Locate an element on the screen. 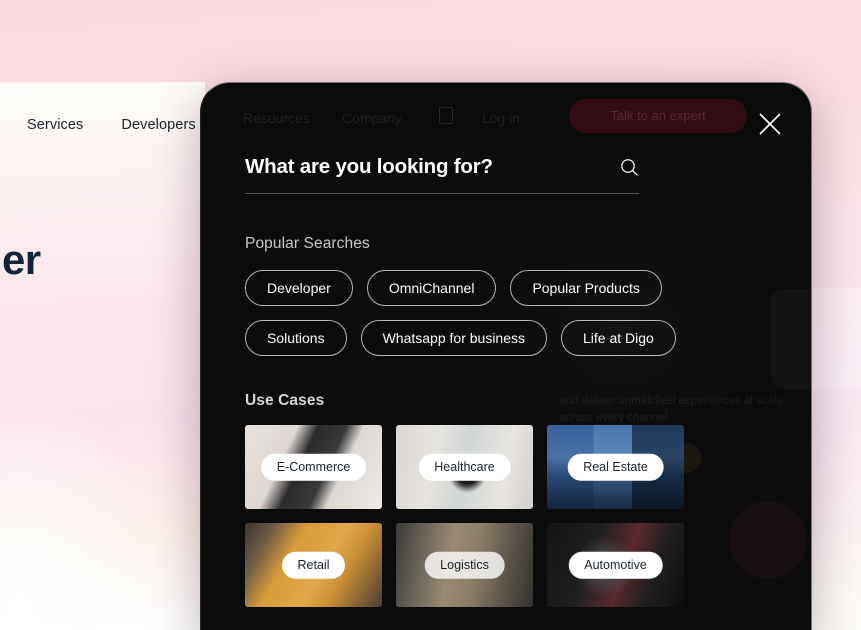  ghost-nav: Resources Company Log in is located at coordinates (508, 118).